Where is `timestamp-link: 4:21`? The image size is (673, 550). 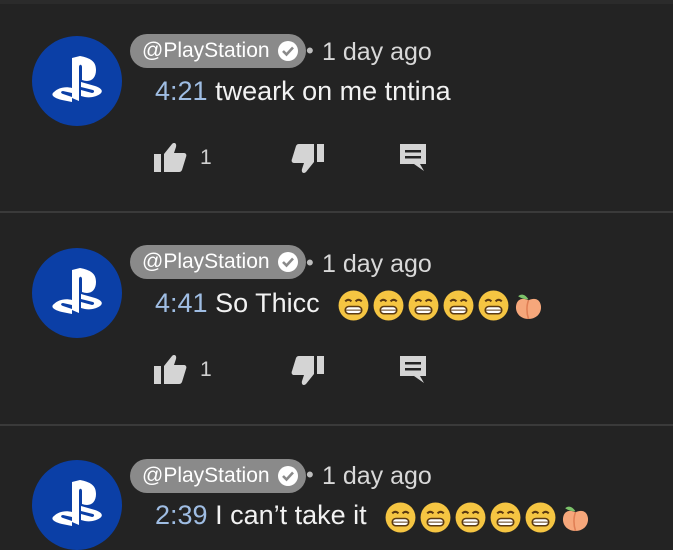 timestamp-link: 4:21 is located at coordinates (181, 91).